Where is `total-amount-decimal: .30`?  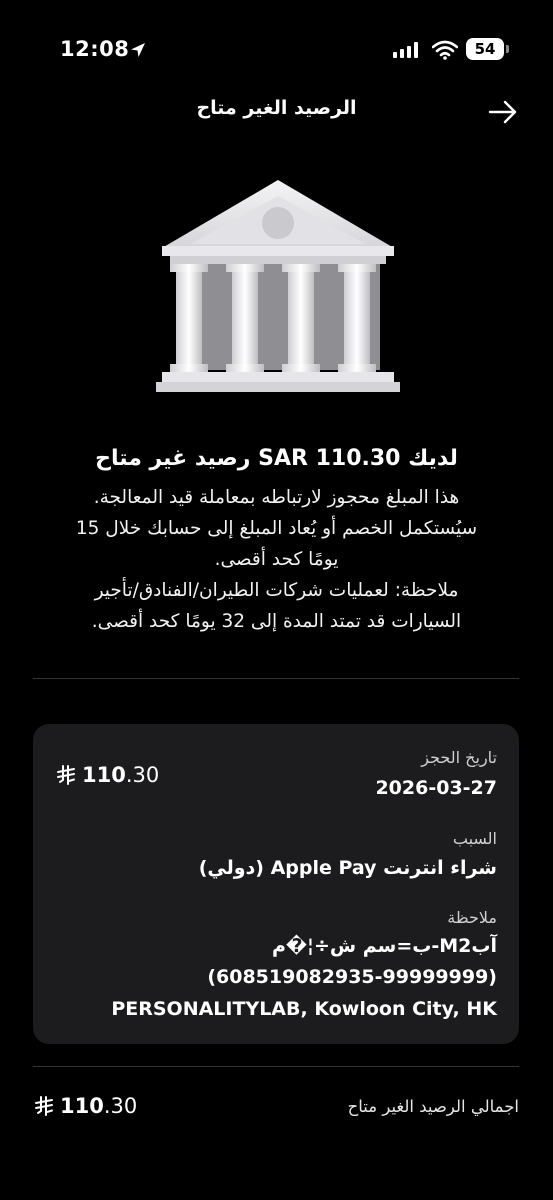
total-amount-decimal: .30 is located at coordinates (120, 1106).